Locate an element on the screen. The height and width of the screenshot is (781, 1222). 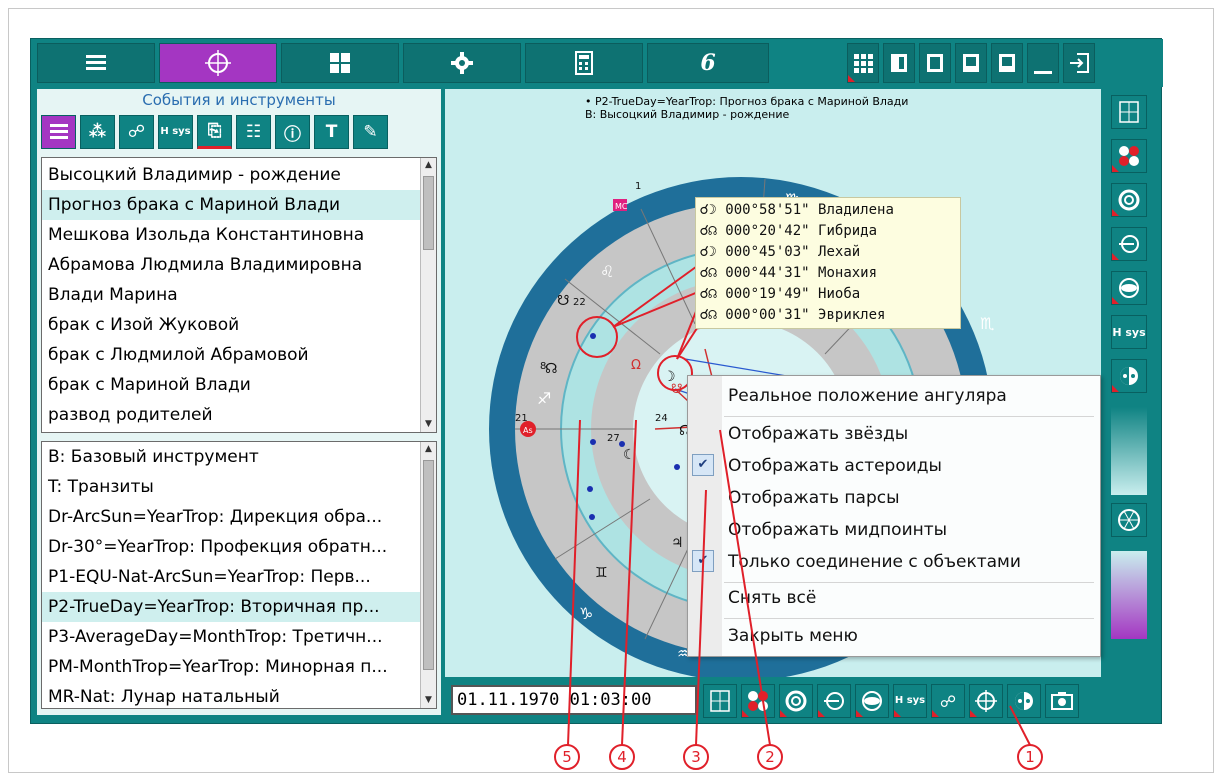
layout-single-shape is located at coordinates (935, 63).